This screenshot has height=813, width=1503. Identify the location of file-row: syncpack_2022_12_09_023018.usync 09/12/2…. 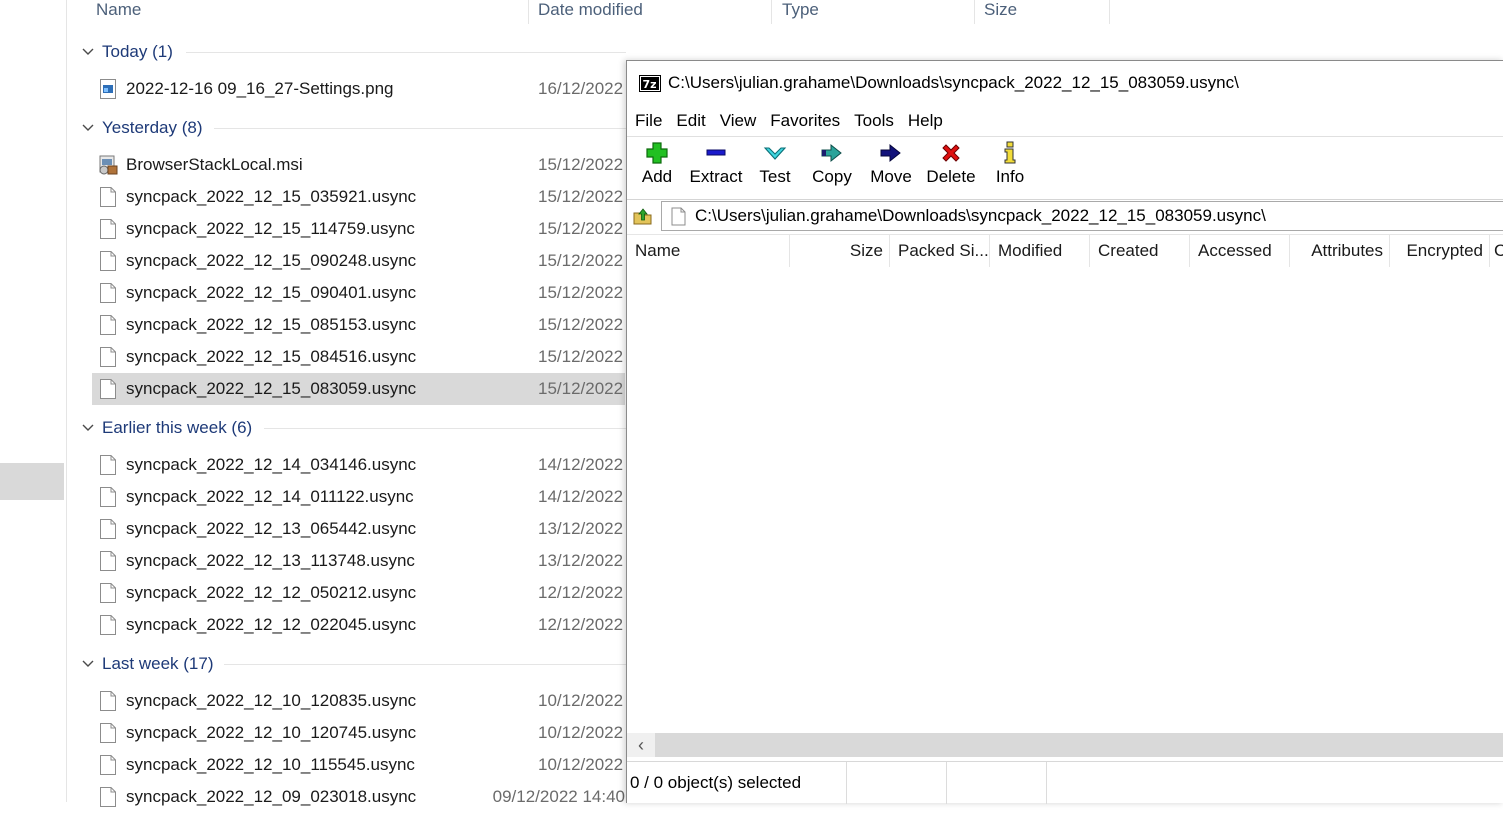
(358, 797).